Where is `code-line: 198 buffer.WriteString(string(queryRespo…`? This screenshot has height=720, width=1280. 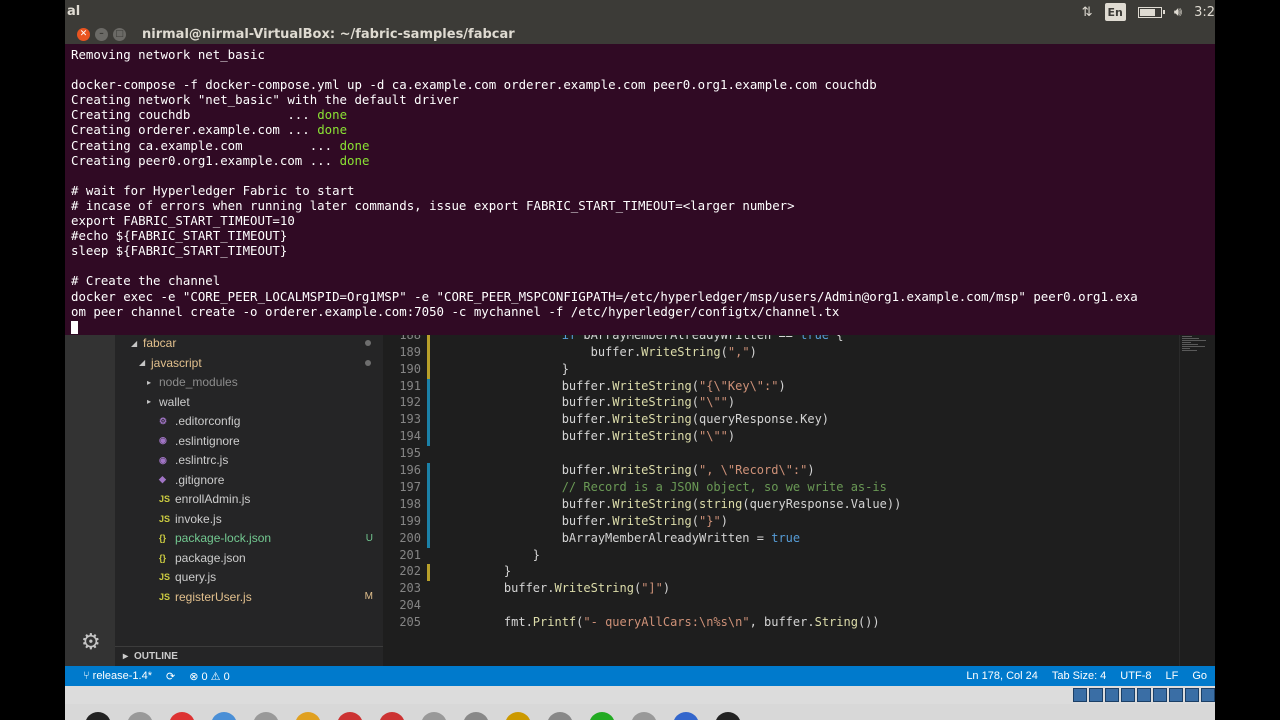
code-line: 198 buffer.WriteString(string(queryRespo… is located at coordinates (783, 505).